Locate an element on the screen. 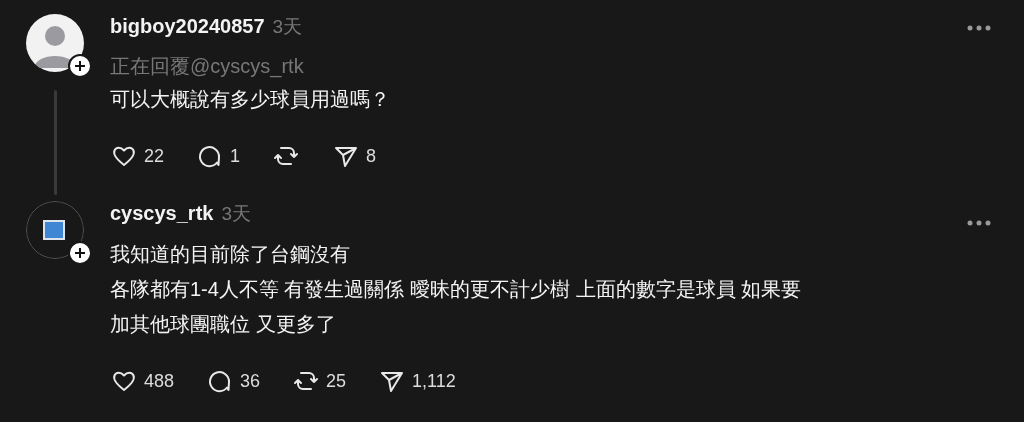  comment-button: 36 is located at coordinates (233, 381).